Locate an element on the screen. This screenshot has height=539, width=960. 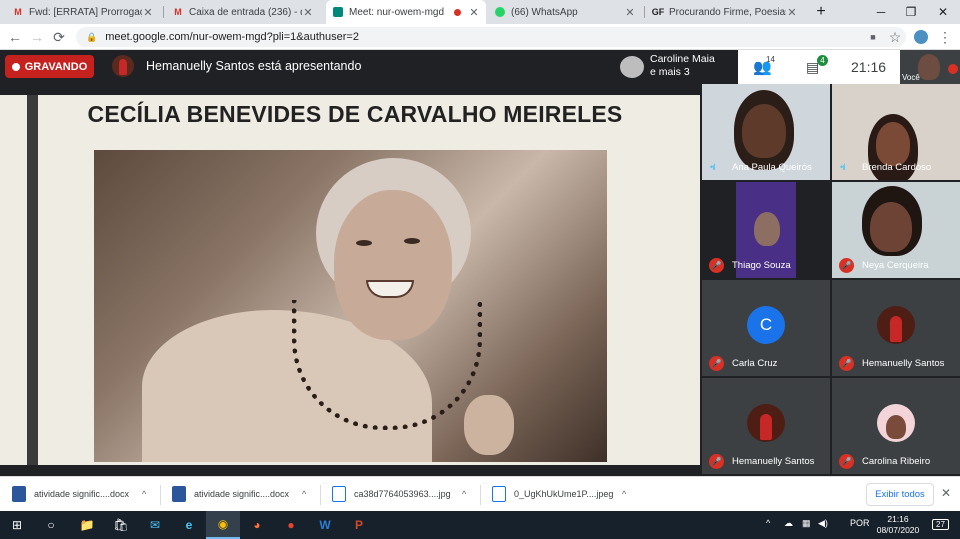
self-video is located at coordinates (929, 67).